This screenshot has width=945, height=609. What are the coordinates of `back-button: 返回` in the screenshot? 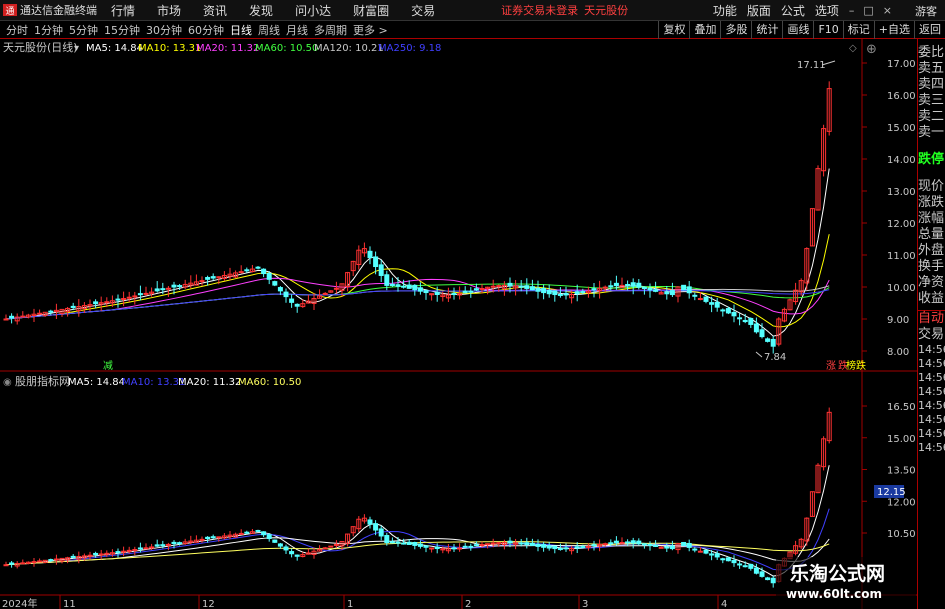 It's located at (929, 30).